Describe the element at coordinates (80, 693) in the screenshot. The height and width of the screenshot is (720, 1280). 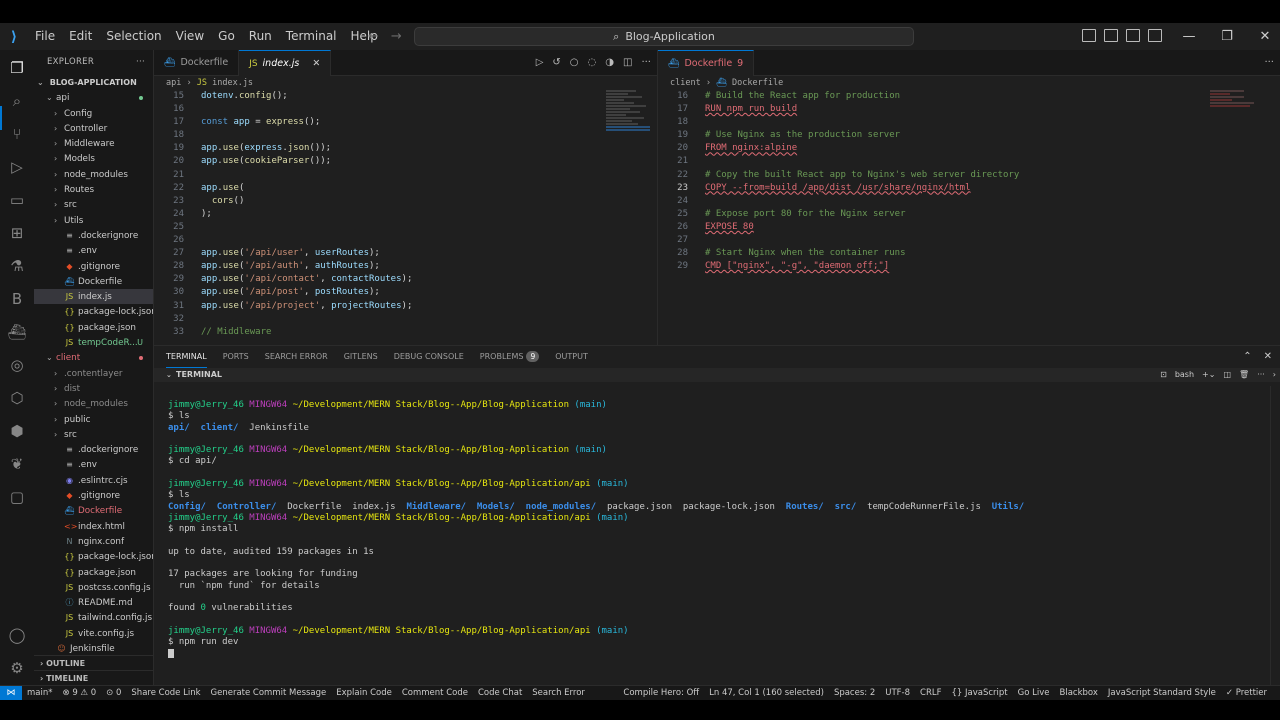
I see `status-left-item: ⊗ 9 ⚠ 0` at that location.